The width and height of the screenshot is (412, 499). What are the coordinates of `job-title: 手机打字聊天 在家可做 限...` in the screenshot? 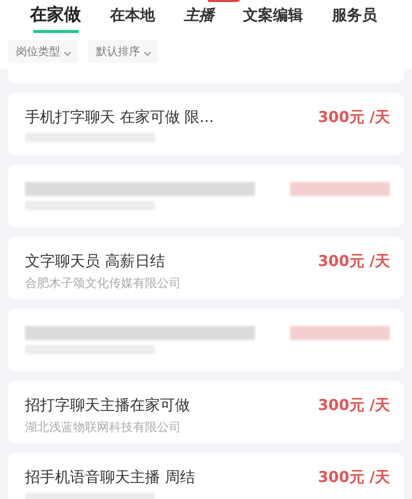 It's located at (119, 117).